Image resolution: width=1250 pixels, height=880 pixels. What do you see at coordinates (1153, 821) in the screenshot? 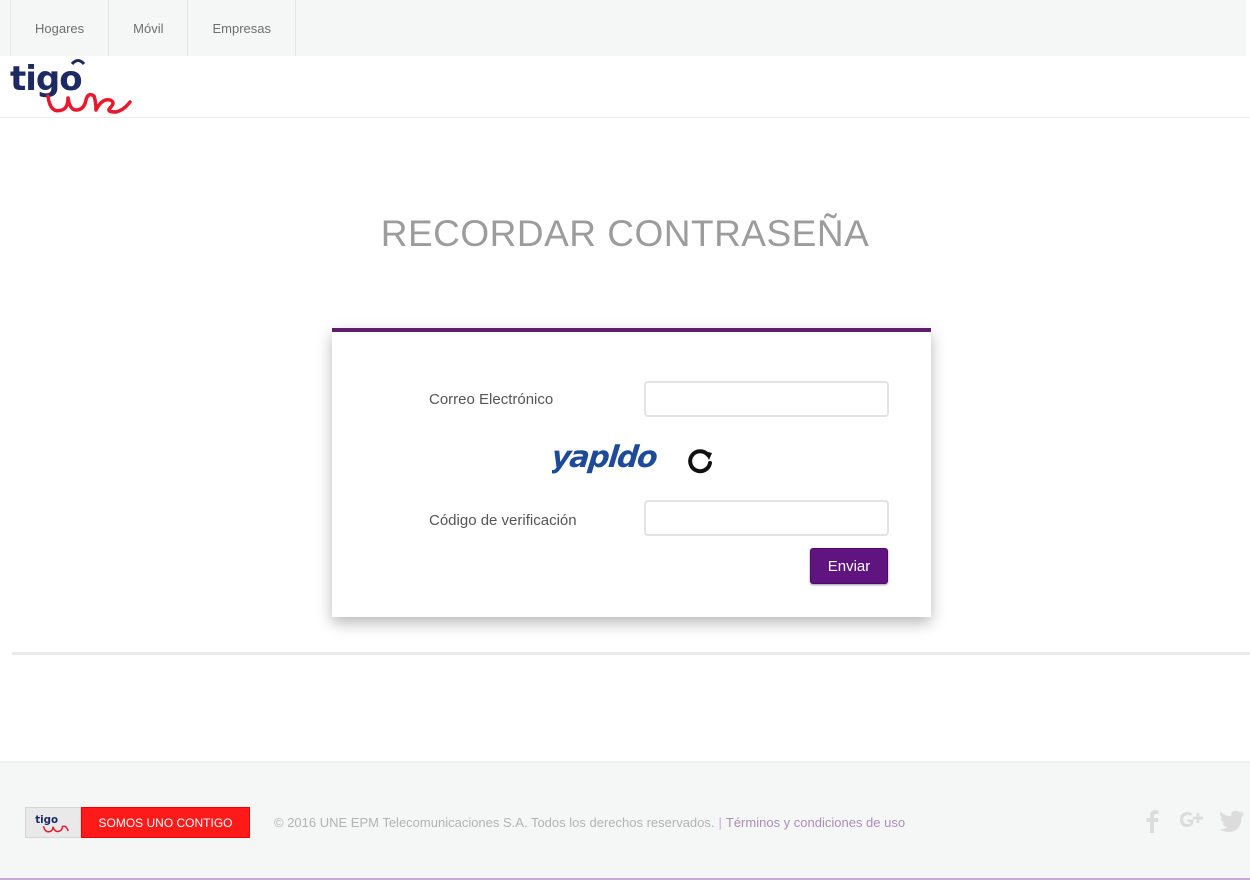
I see `facebook-icon` at bounding box center [1153, 821].